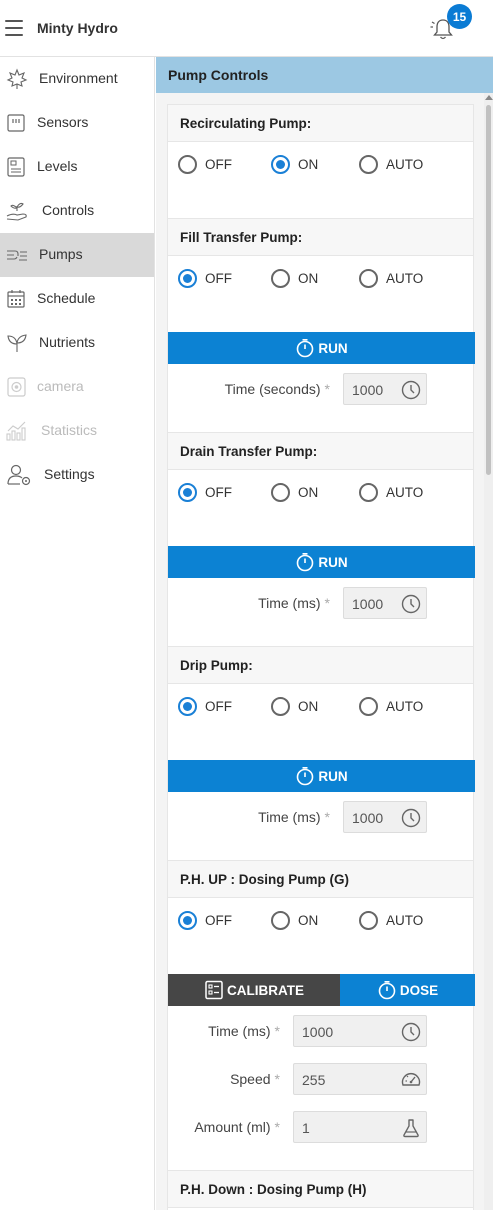 The width and height of the screenshot is (493, 1210). What do you see at coordinates (254, 990) in the screenshot?
I see `calibrate-button: CALIBRATE` at bounding box center [254, 990].